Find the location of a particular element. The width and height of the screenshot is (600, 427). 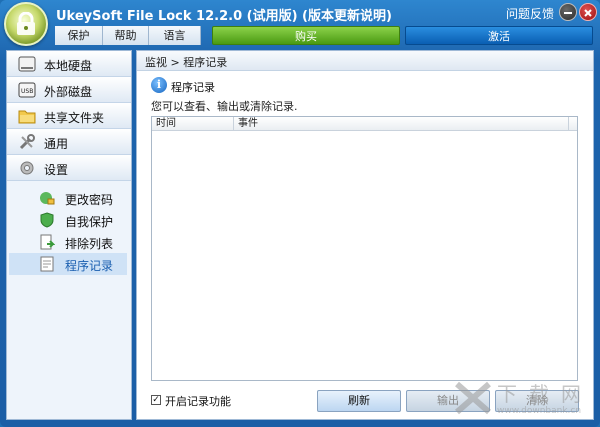

gear-icon is located at coordinates (27, 168).